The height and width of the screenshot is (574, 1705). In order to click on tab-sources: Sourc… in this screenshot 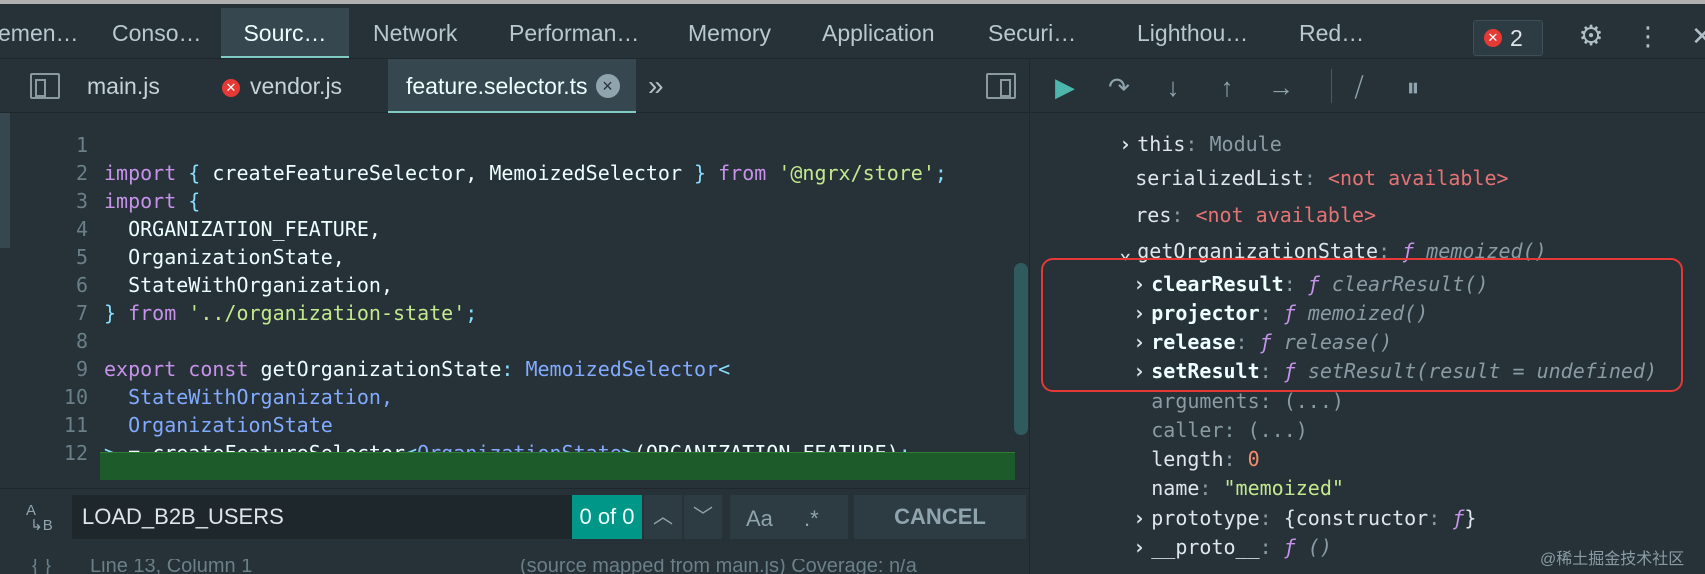, I will do `click(285, 33)`.